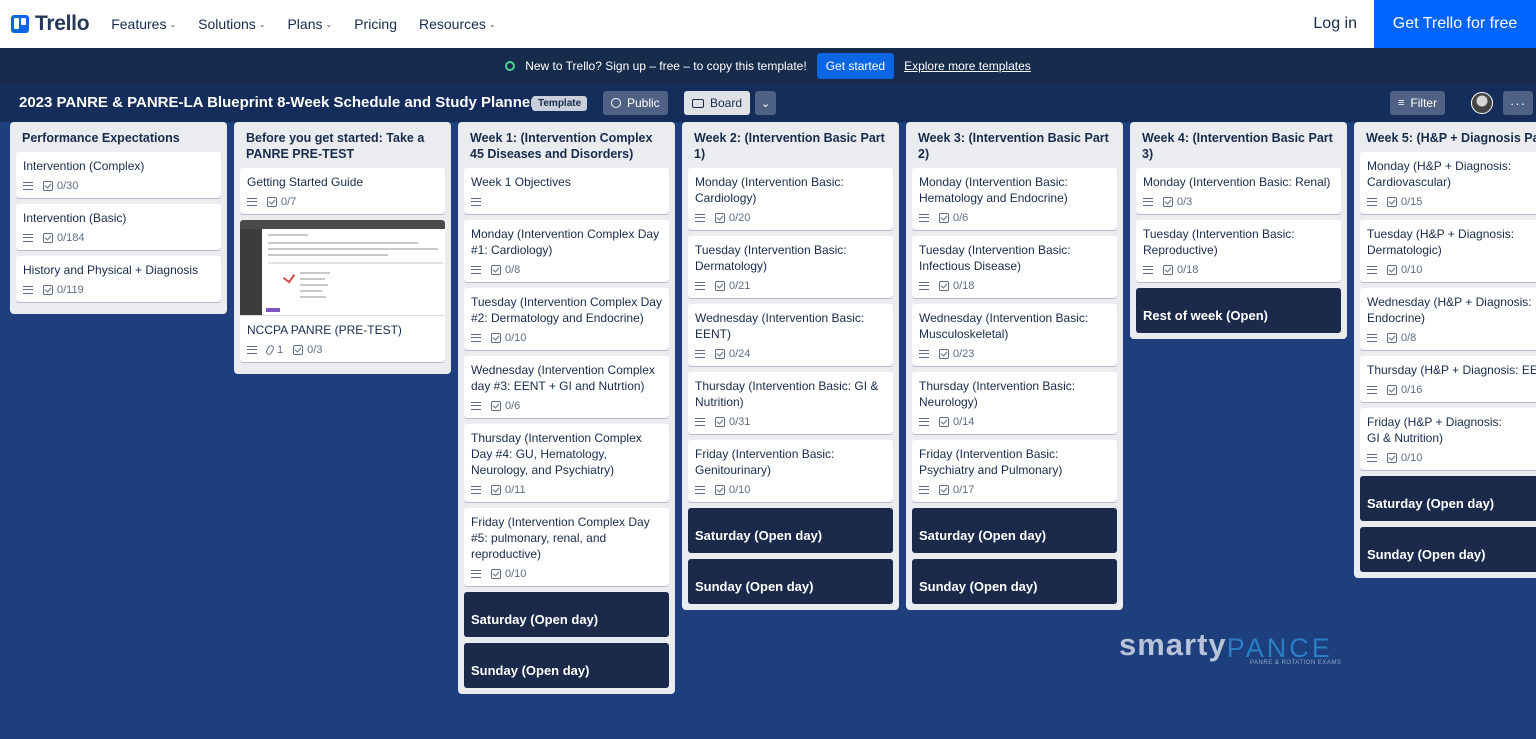  What do you see at coordinates (740, 422) in the screenshot?
I see `checklist-count: 0/31` at bounding box center [740, 422].